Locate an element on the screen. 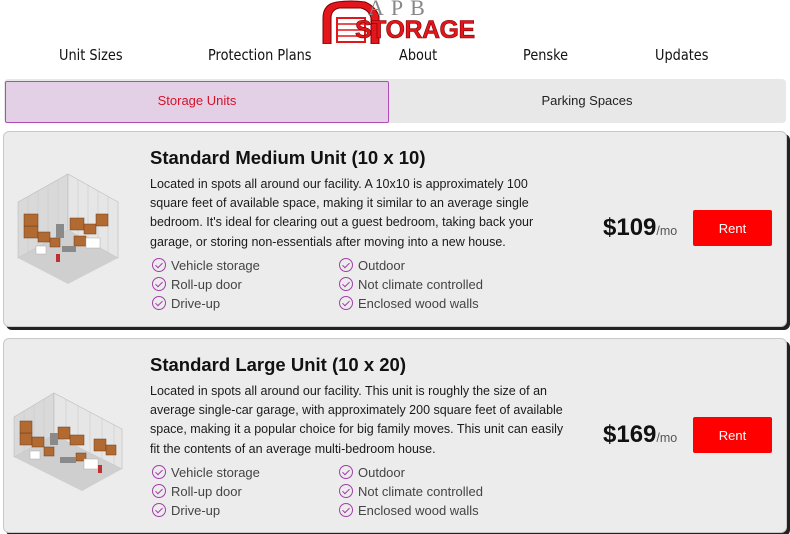 The height and width of the screenshot is (534, 790). nav-about: About is located at coordinates (418, 55).